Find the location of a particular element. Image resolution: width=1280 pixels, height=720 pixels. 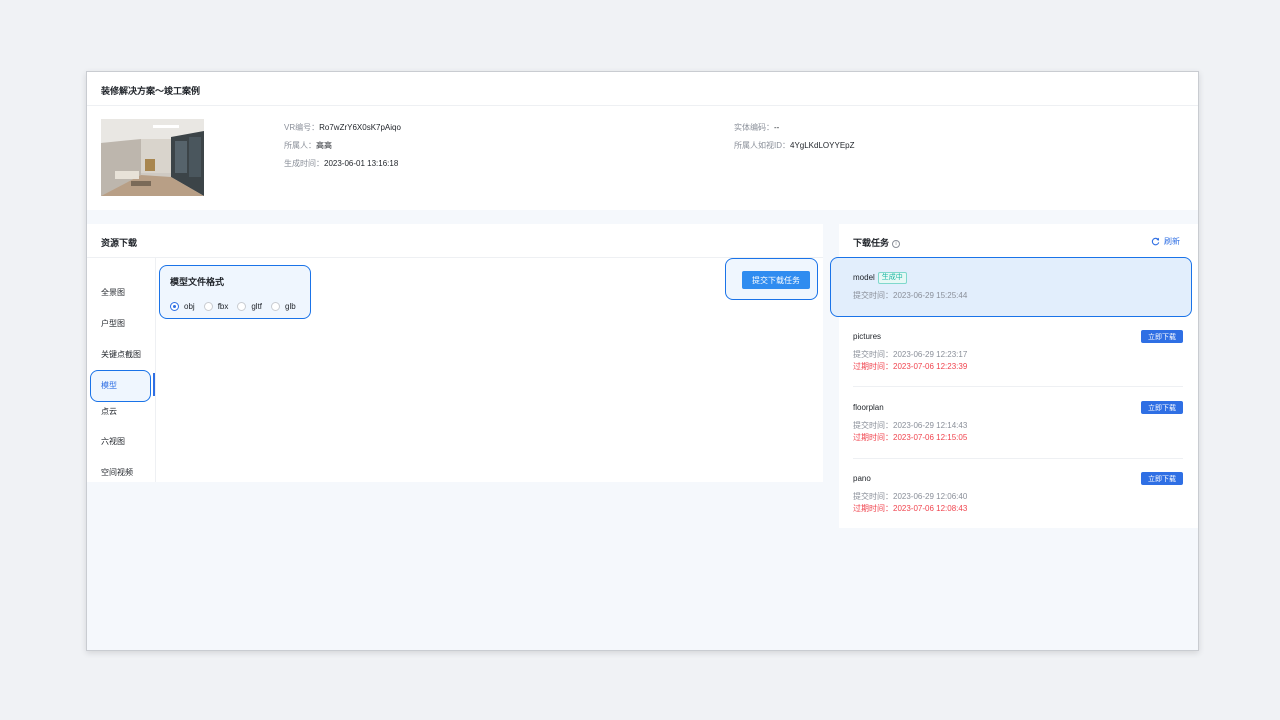

submit-download-task-button: 提交下载任务 is located at coordinates (776, 280).